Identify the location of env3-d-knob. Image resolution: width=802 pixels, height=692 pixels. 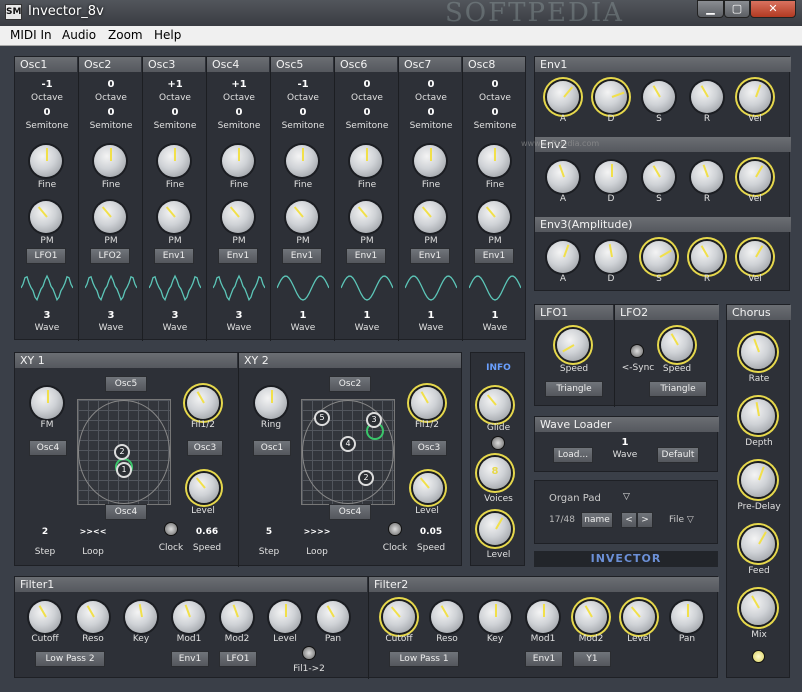
(611, 257).